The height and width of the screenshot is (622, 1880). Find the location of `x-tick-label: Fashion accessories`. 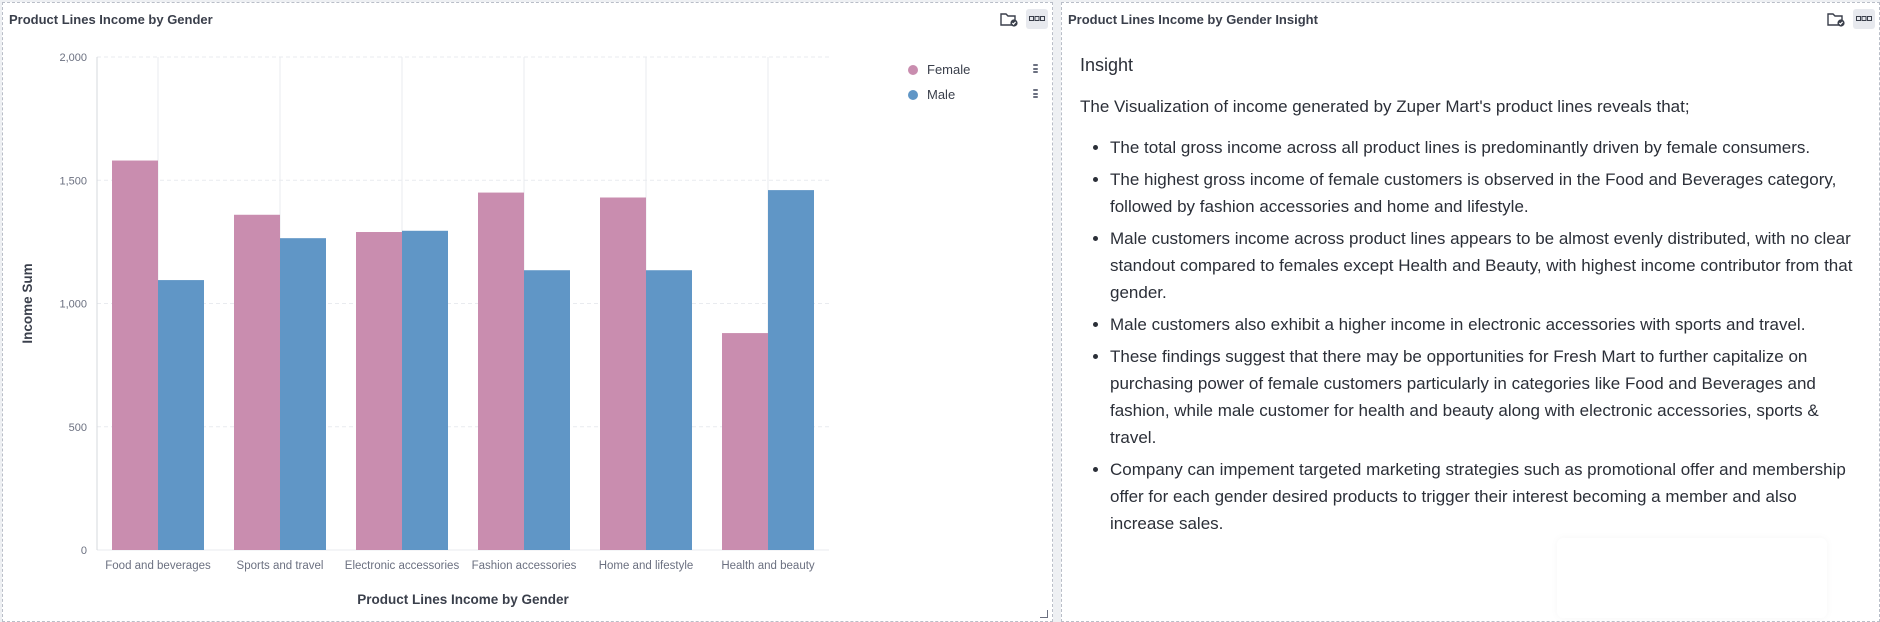

x-tick-label: Fashion accessories is located at coordinates (524, 566).